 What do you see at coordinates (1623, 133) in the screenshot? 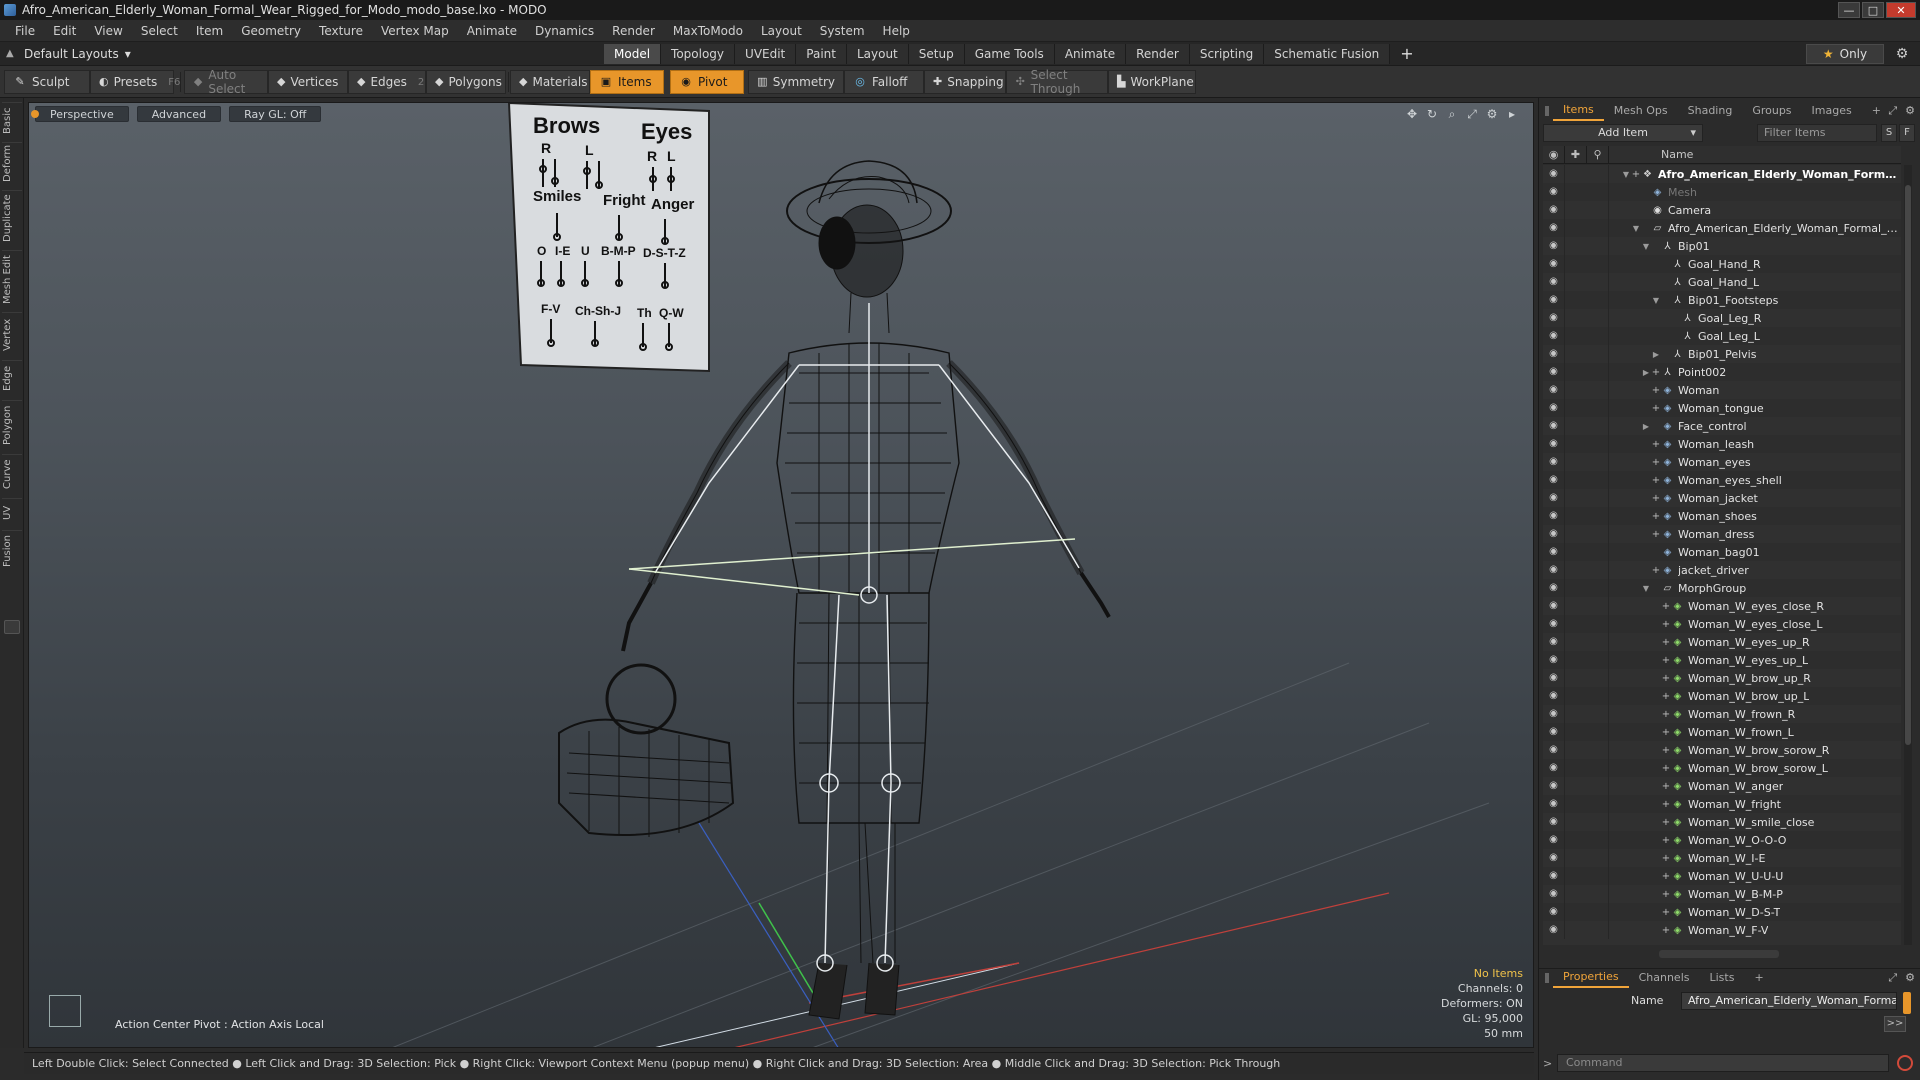
I see `add-item-button: Add Item ▾` at bounding box center [1623, 133].